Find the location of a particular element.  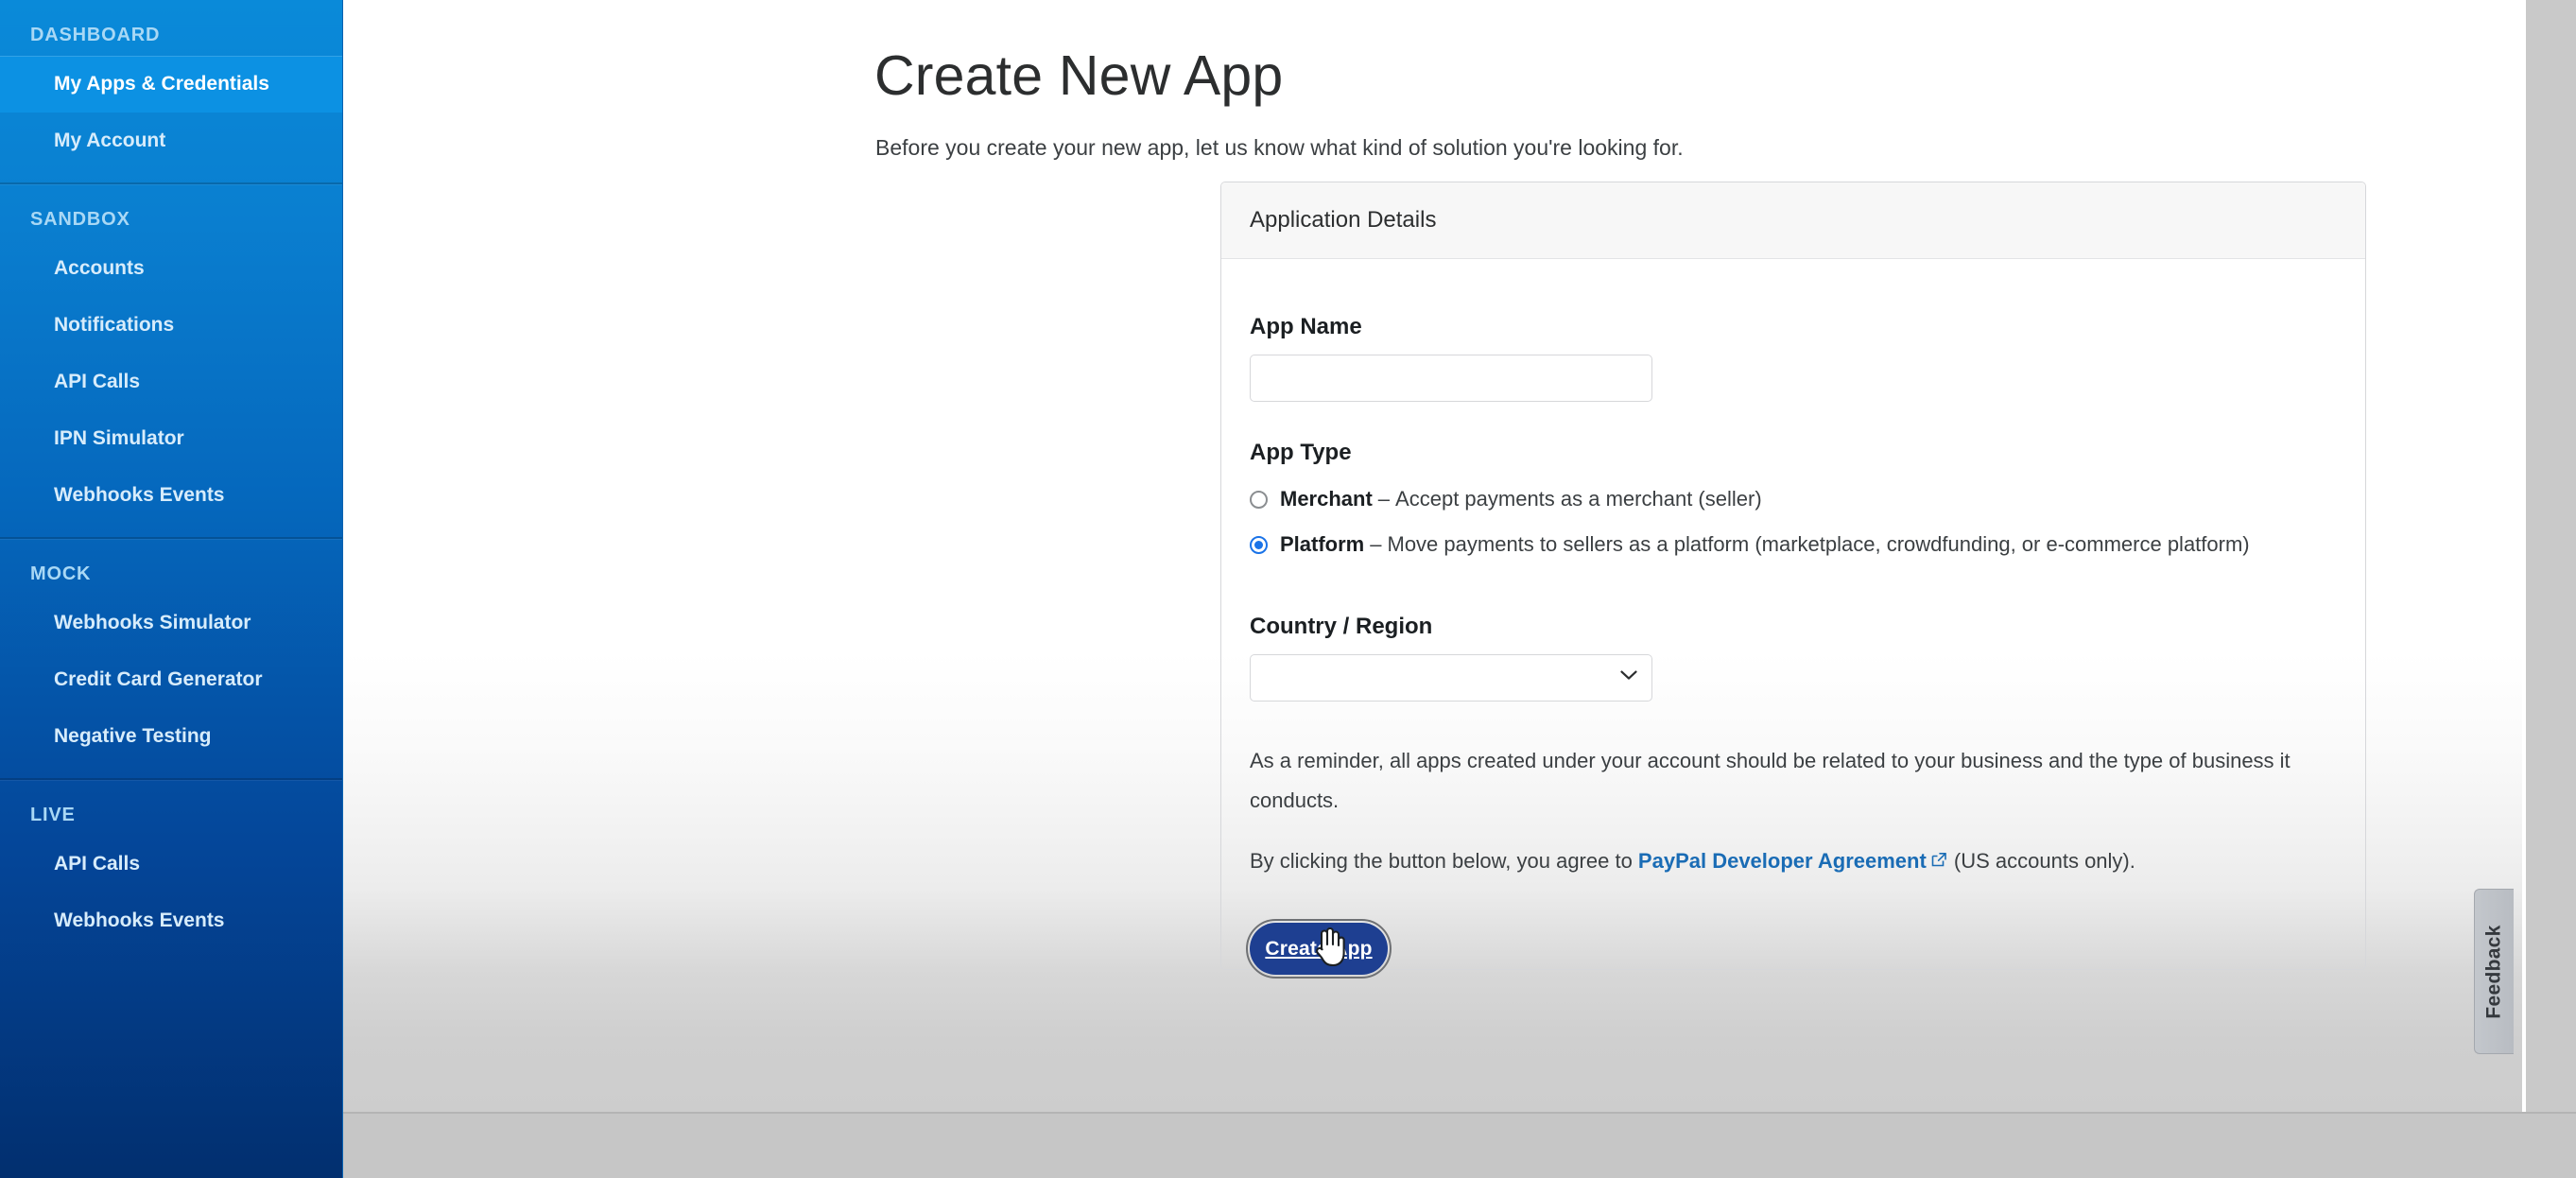

app-type-label: App Type is located at coordinates (1301, 452).